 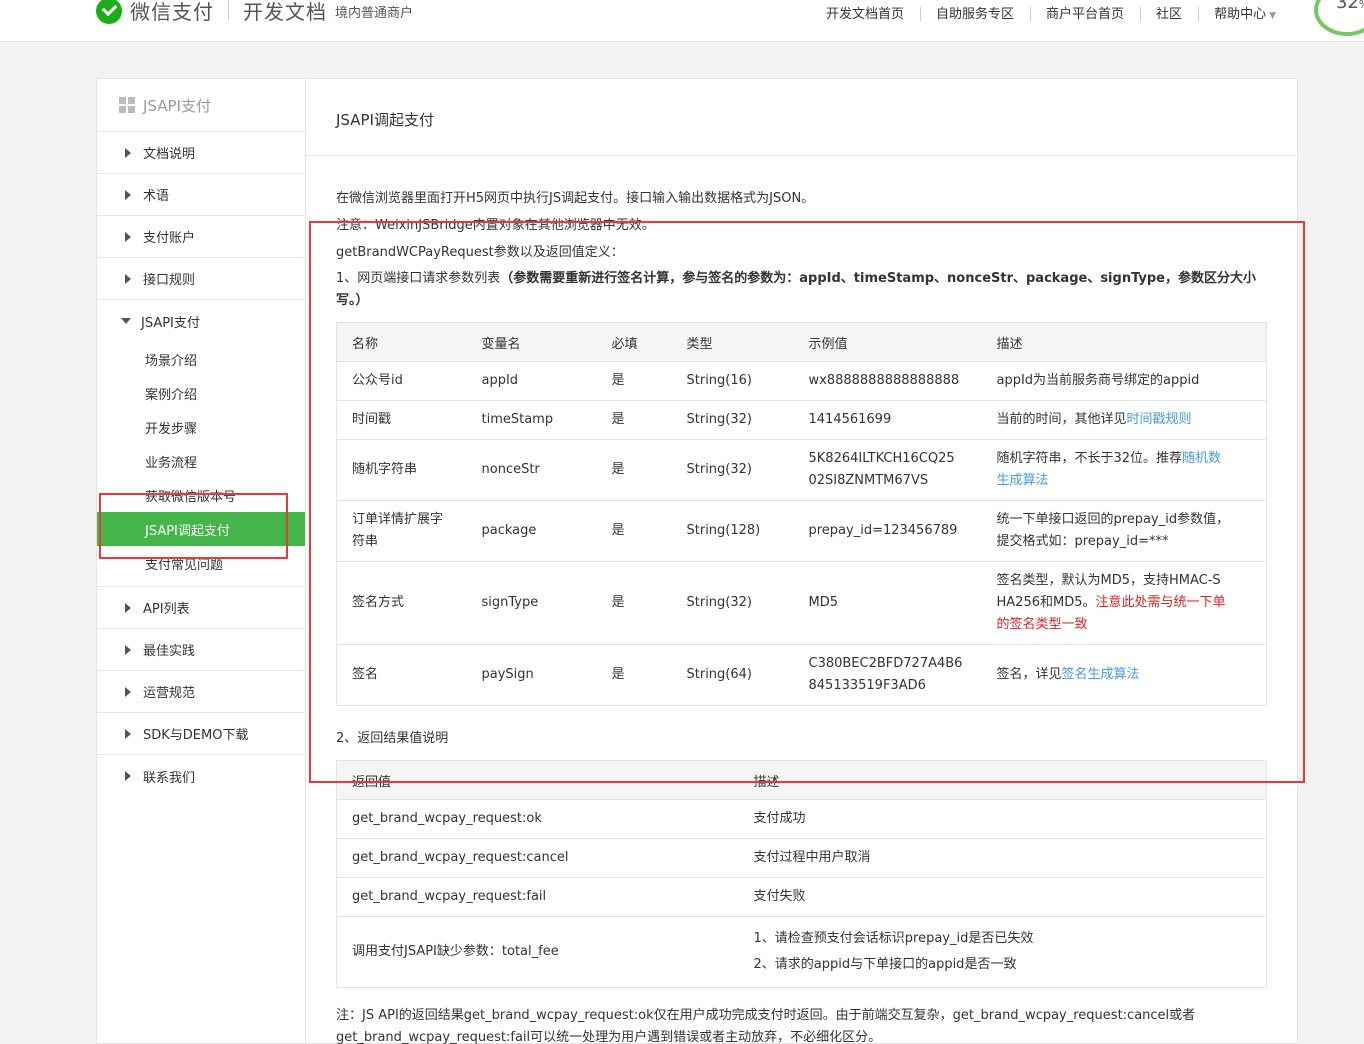 I want to click on sidebar-subitem-wechat-version: 获取微信版本号, so click(x=201, y=495).